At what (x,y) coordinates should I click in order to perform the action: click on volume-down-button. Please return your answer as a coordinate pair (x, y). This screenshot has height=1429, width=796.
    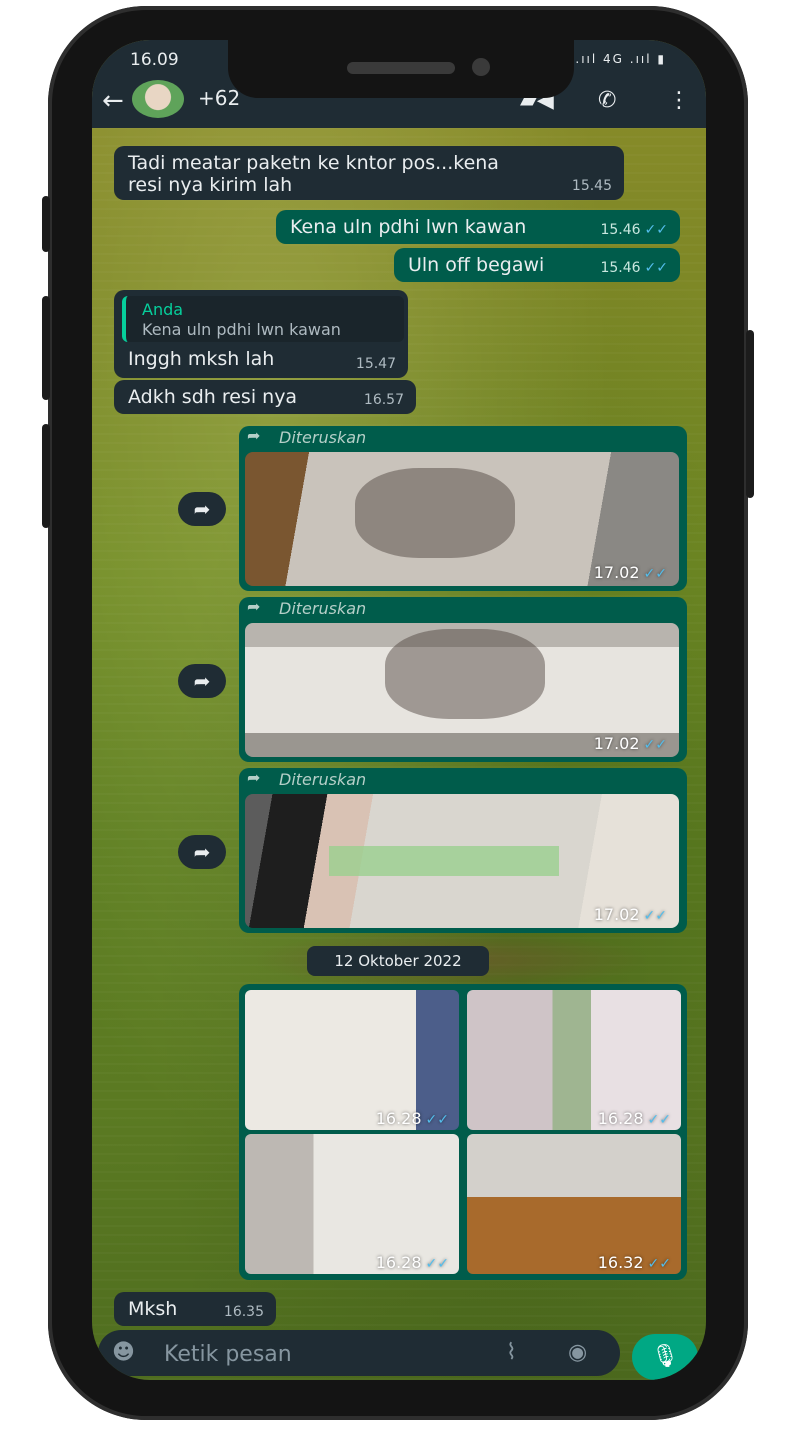
    Looking at the image, I should click on (46, 348).